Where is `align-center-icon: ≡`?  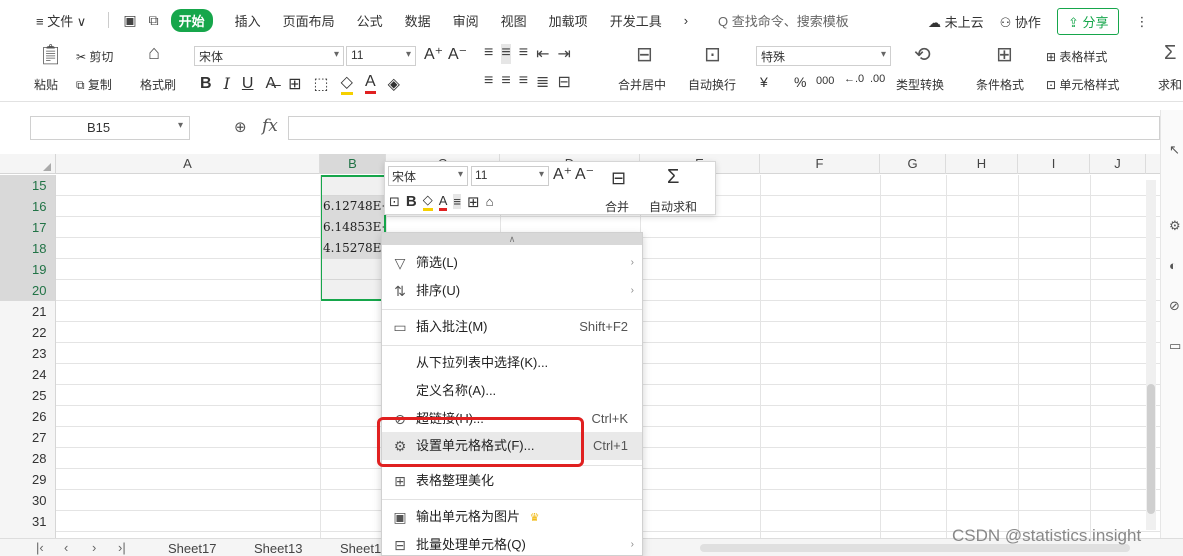
align-center-icon: ≡ is located at coordinates (505, 82).